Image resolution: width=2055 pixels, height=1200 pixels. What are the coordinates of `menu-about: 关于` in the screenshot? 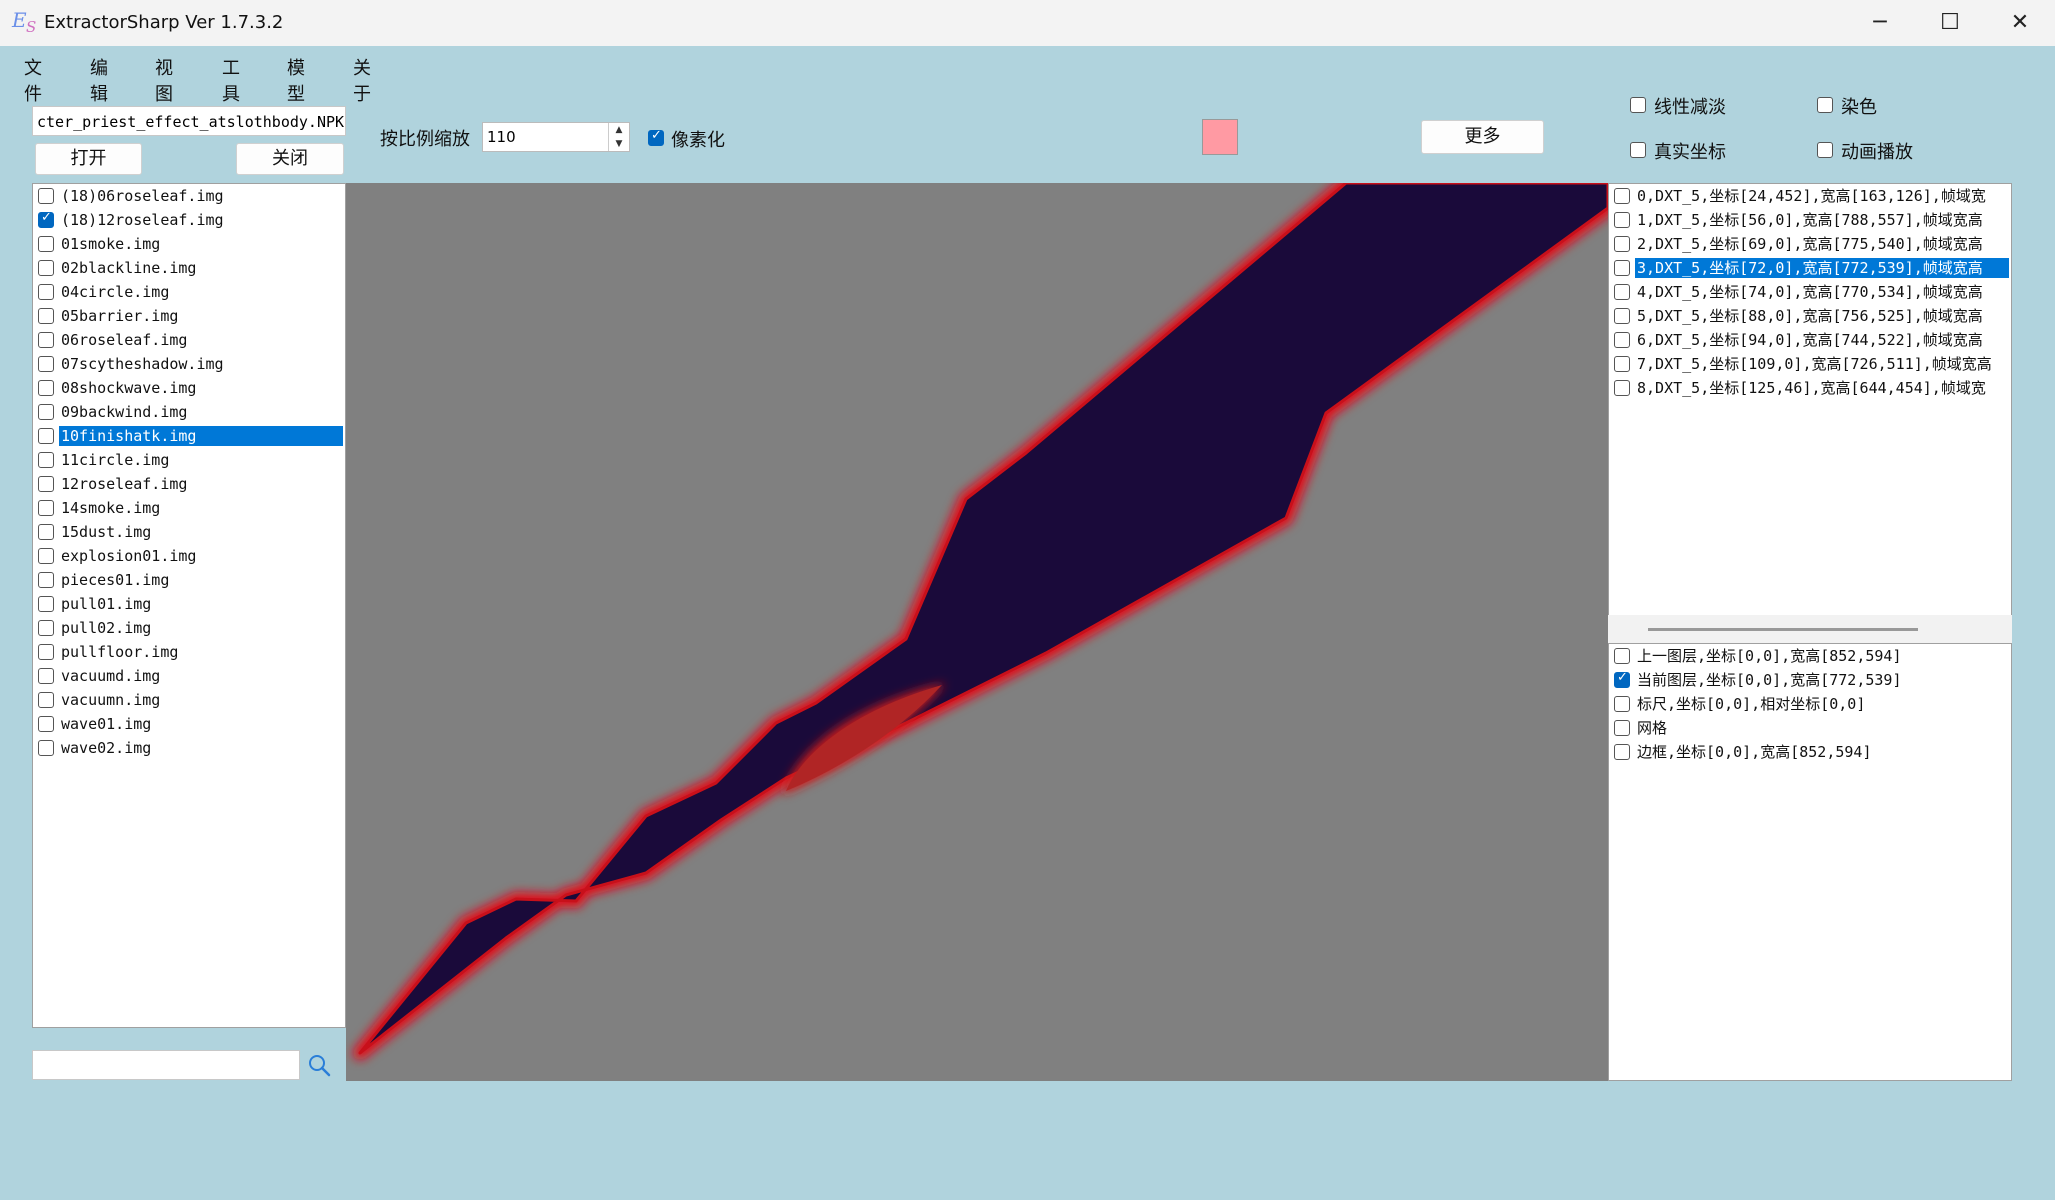 It's located at (362, 80).